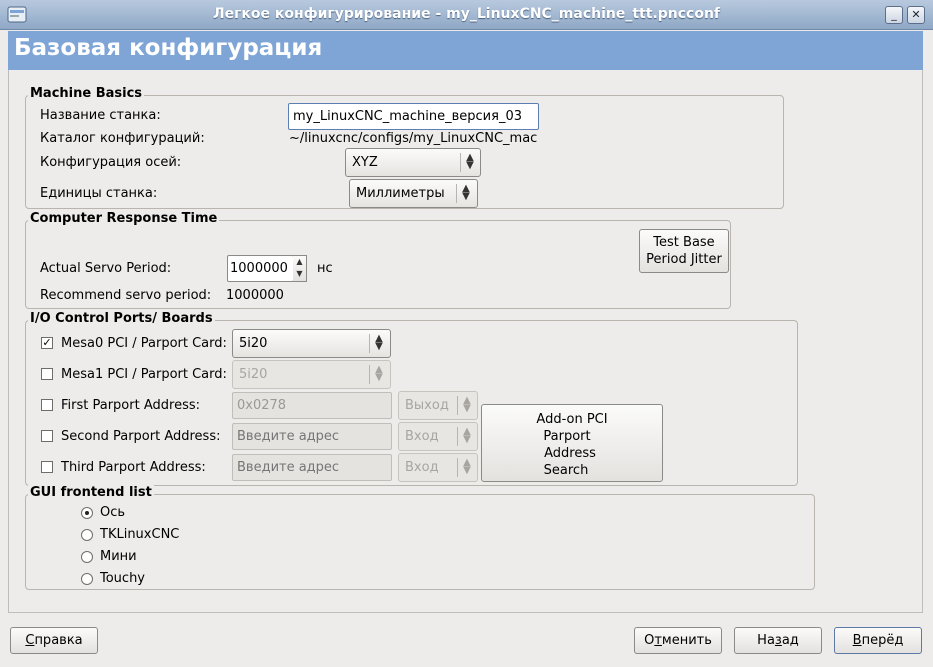 The image size is (933, 667). Describe the element at coordinates (122, 138) in the screenshot. I see `config-dir-label: Каталог конфигураций:` at that location.